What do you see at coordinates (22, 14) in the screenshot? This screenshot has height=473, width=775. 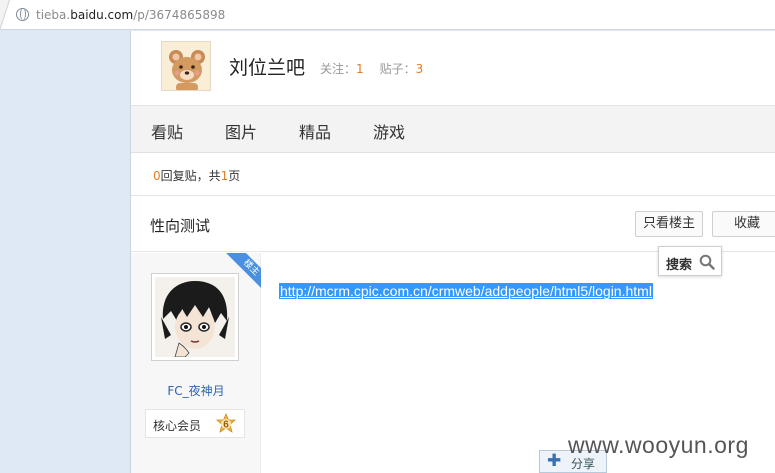 I see `globe-icon` at bounding box center [22, 14].